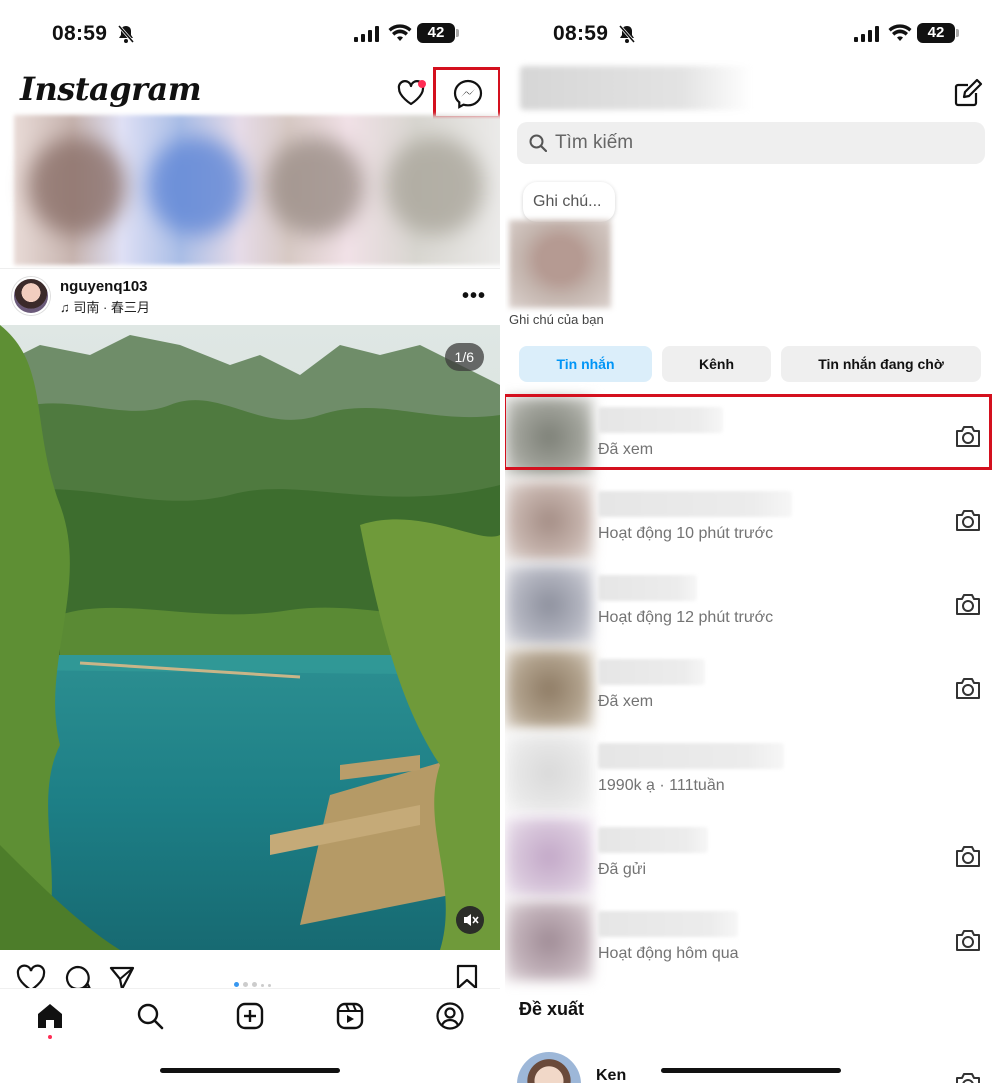  I want to click on mute-icon, so click(470, 920).